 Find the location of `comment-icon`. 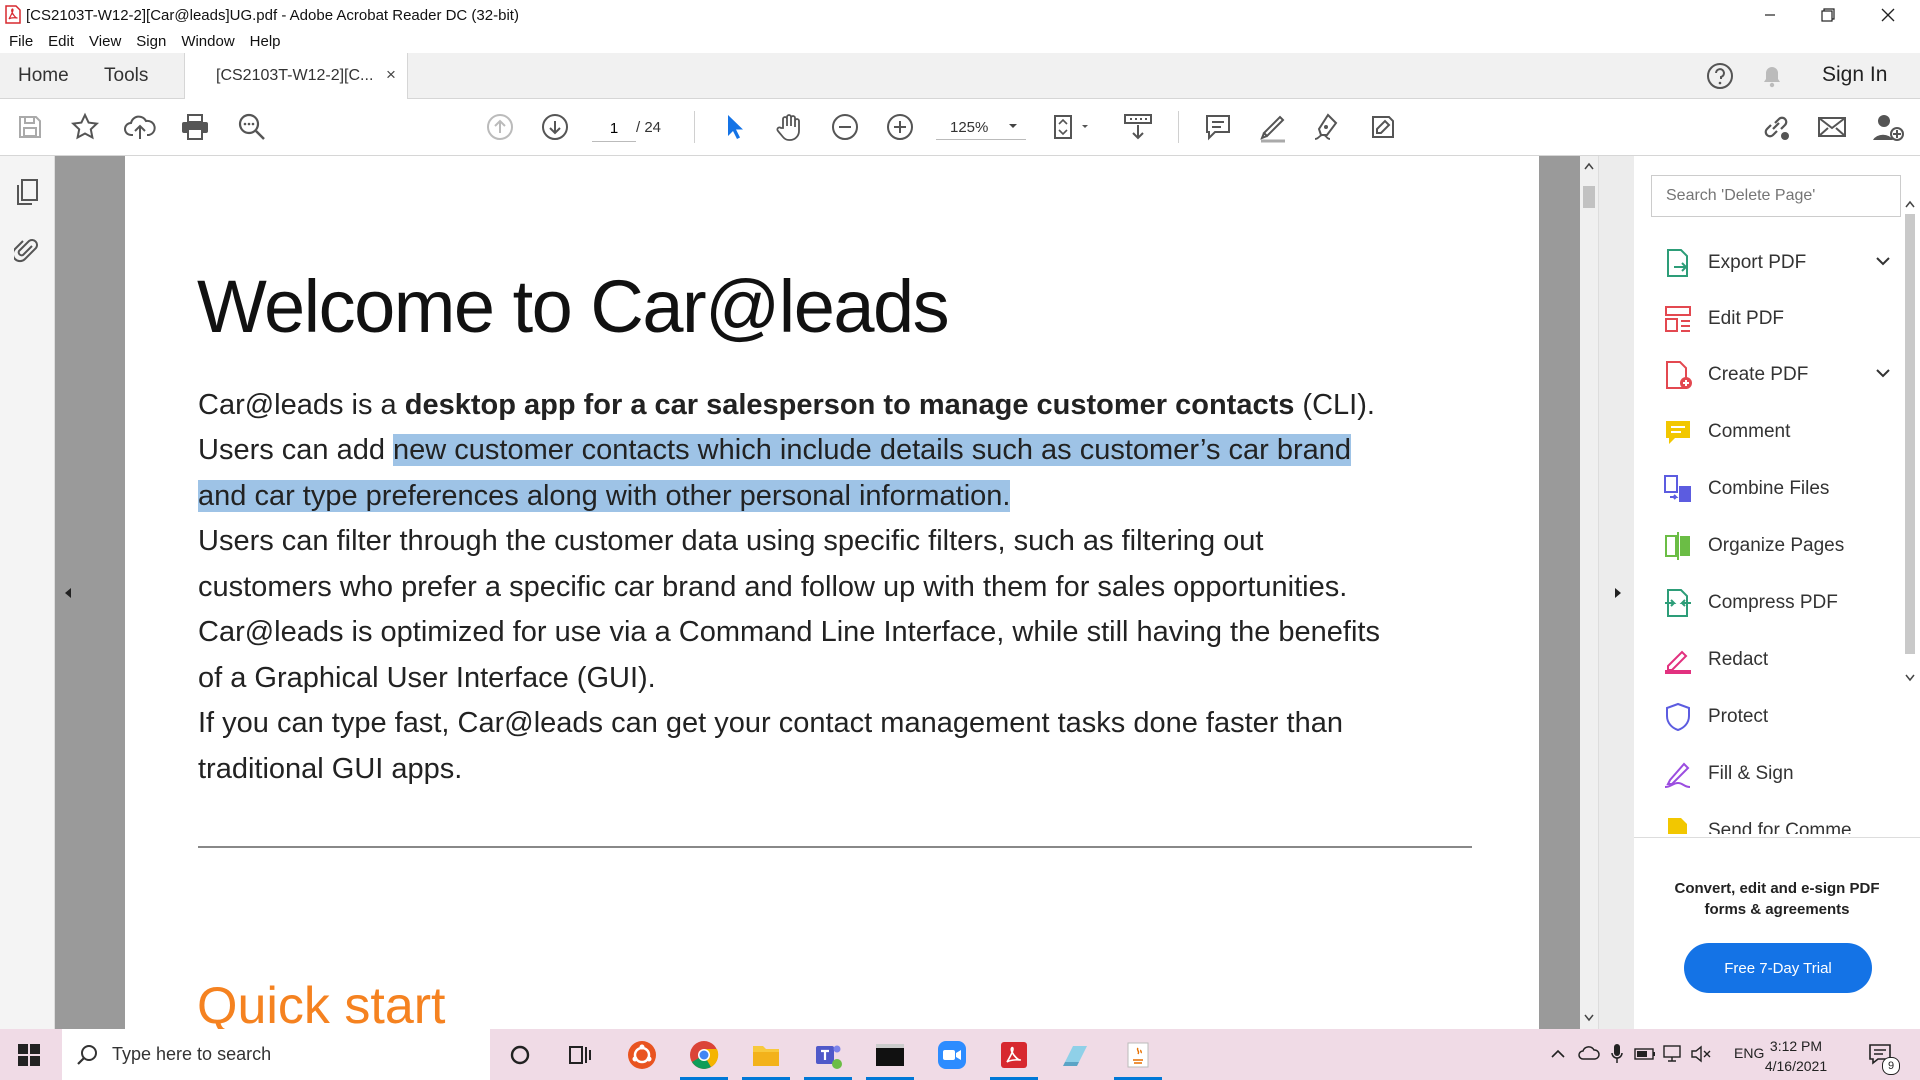

comment-icon is located at coordinates (1218, 127).